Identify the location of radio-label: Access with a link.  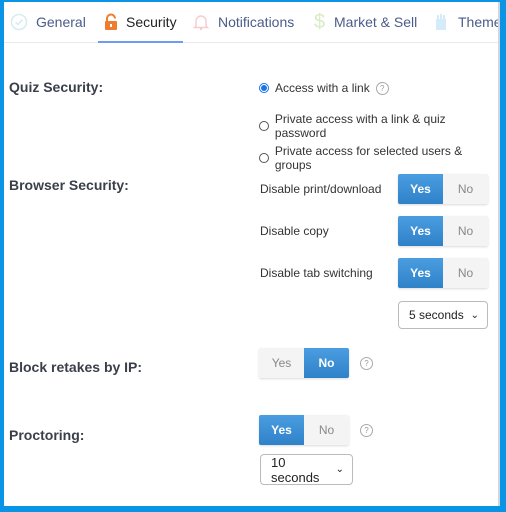
(322, 88).